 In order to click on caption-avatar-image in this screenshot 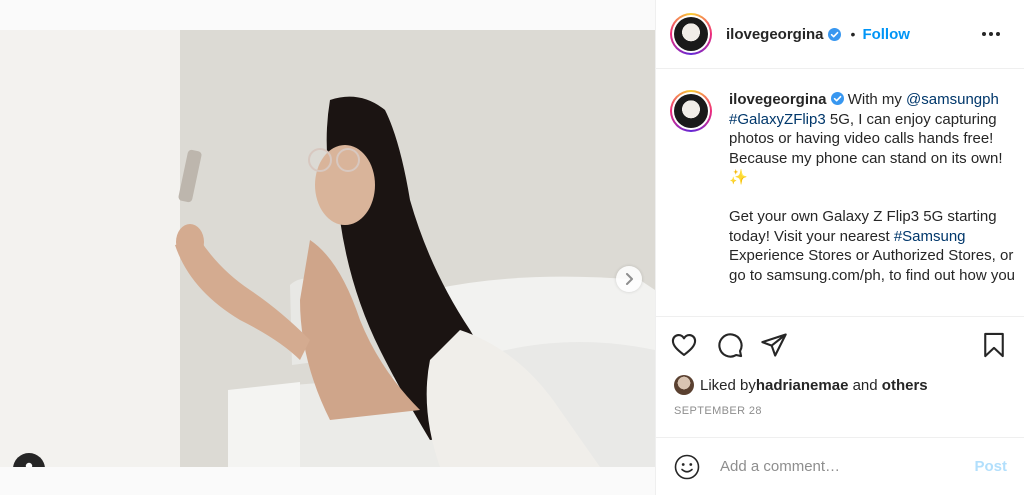, I will do `click(691, 111)`.